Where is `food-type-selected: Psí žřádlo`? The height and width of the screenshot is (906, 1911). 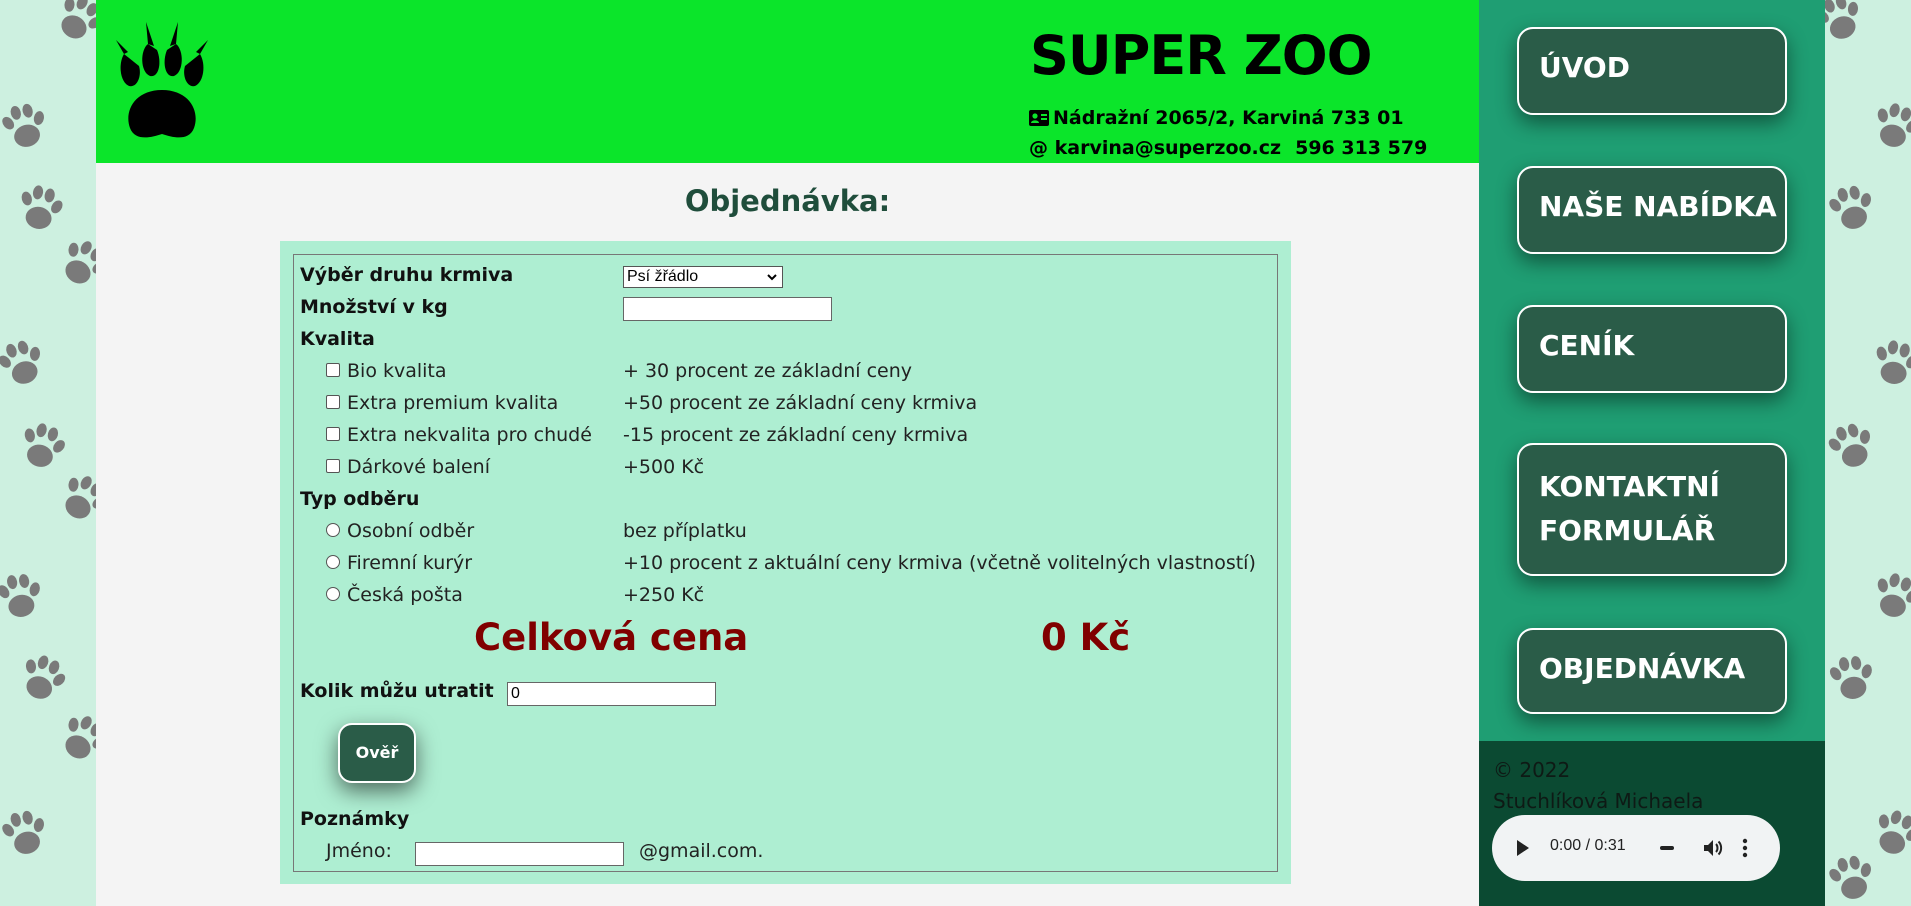
food-type-selected: Psí žřádlo is located at coordinates (663, 276).